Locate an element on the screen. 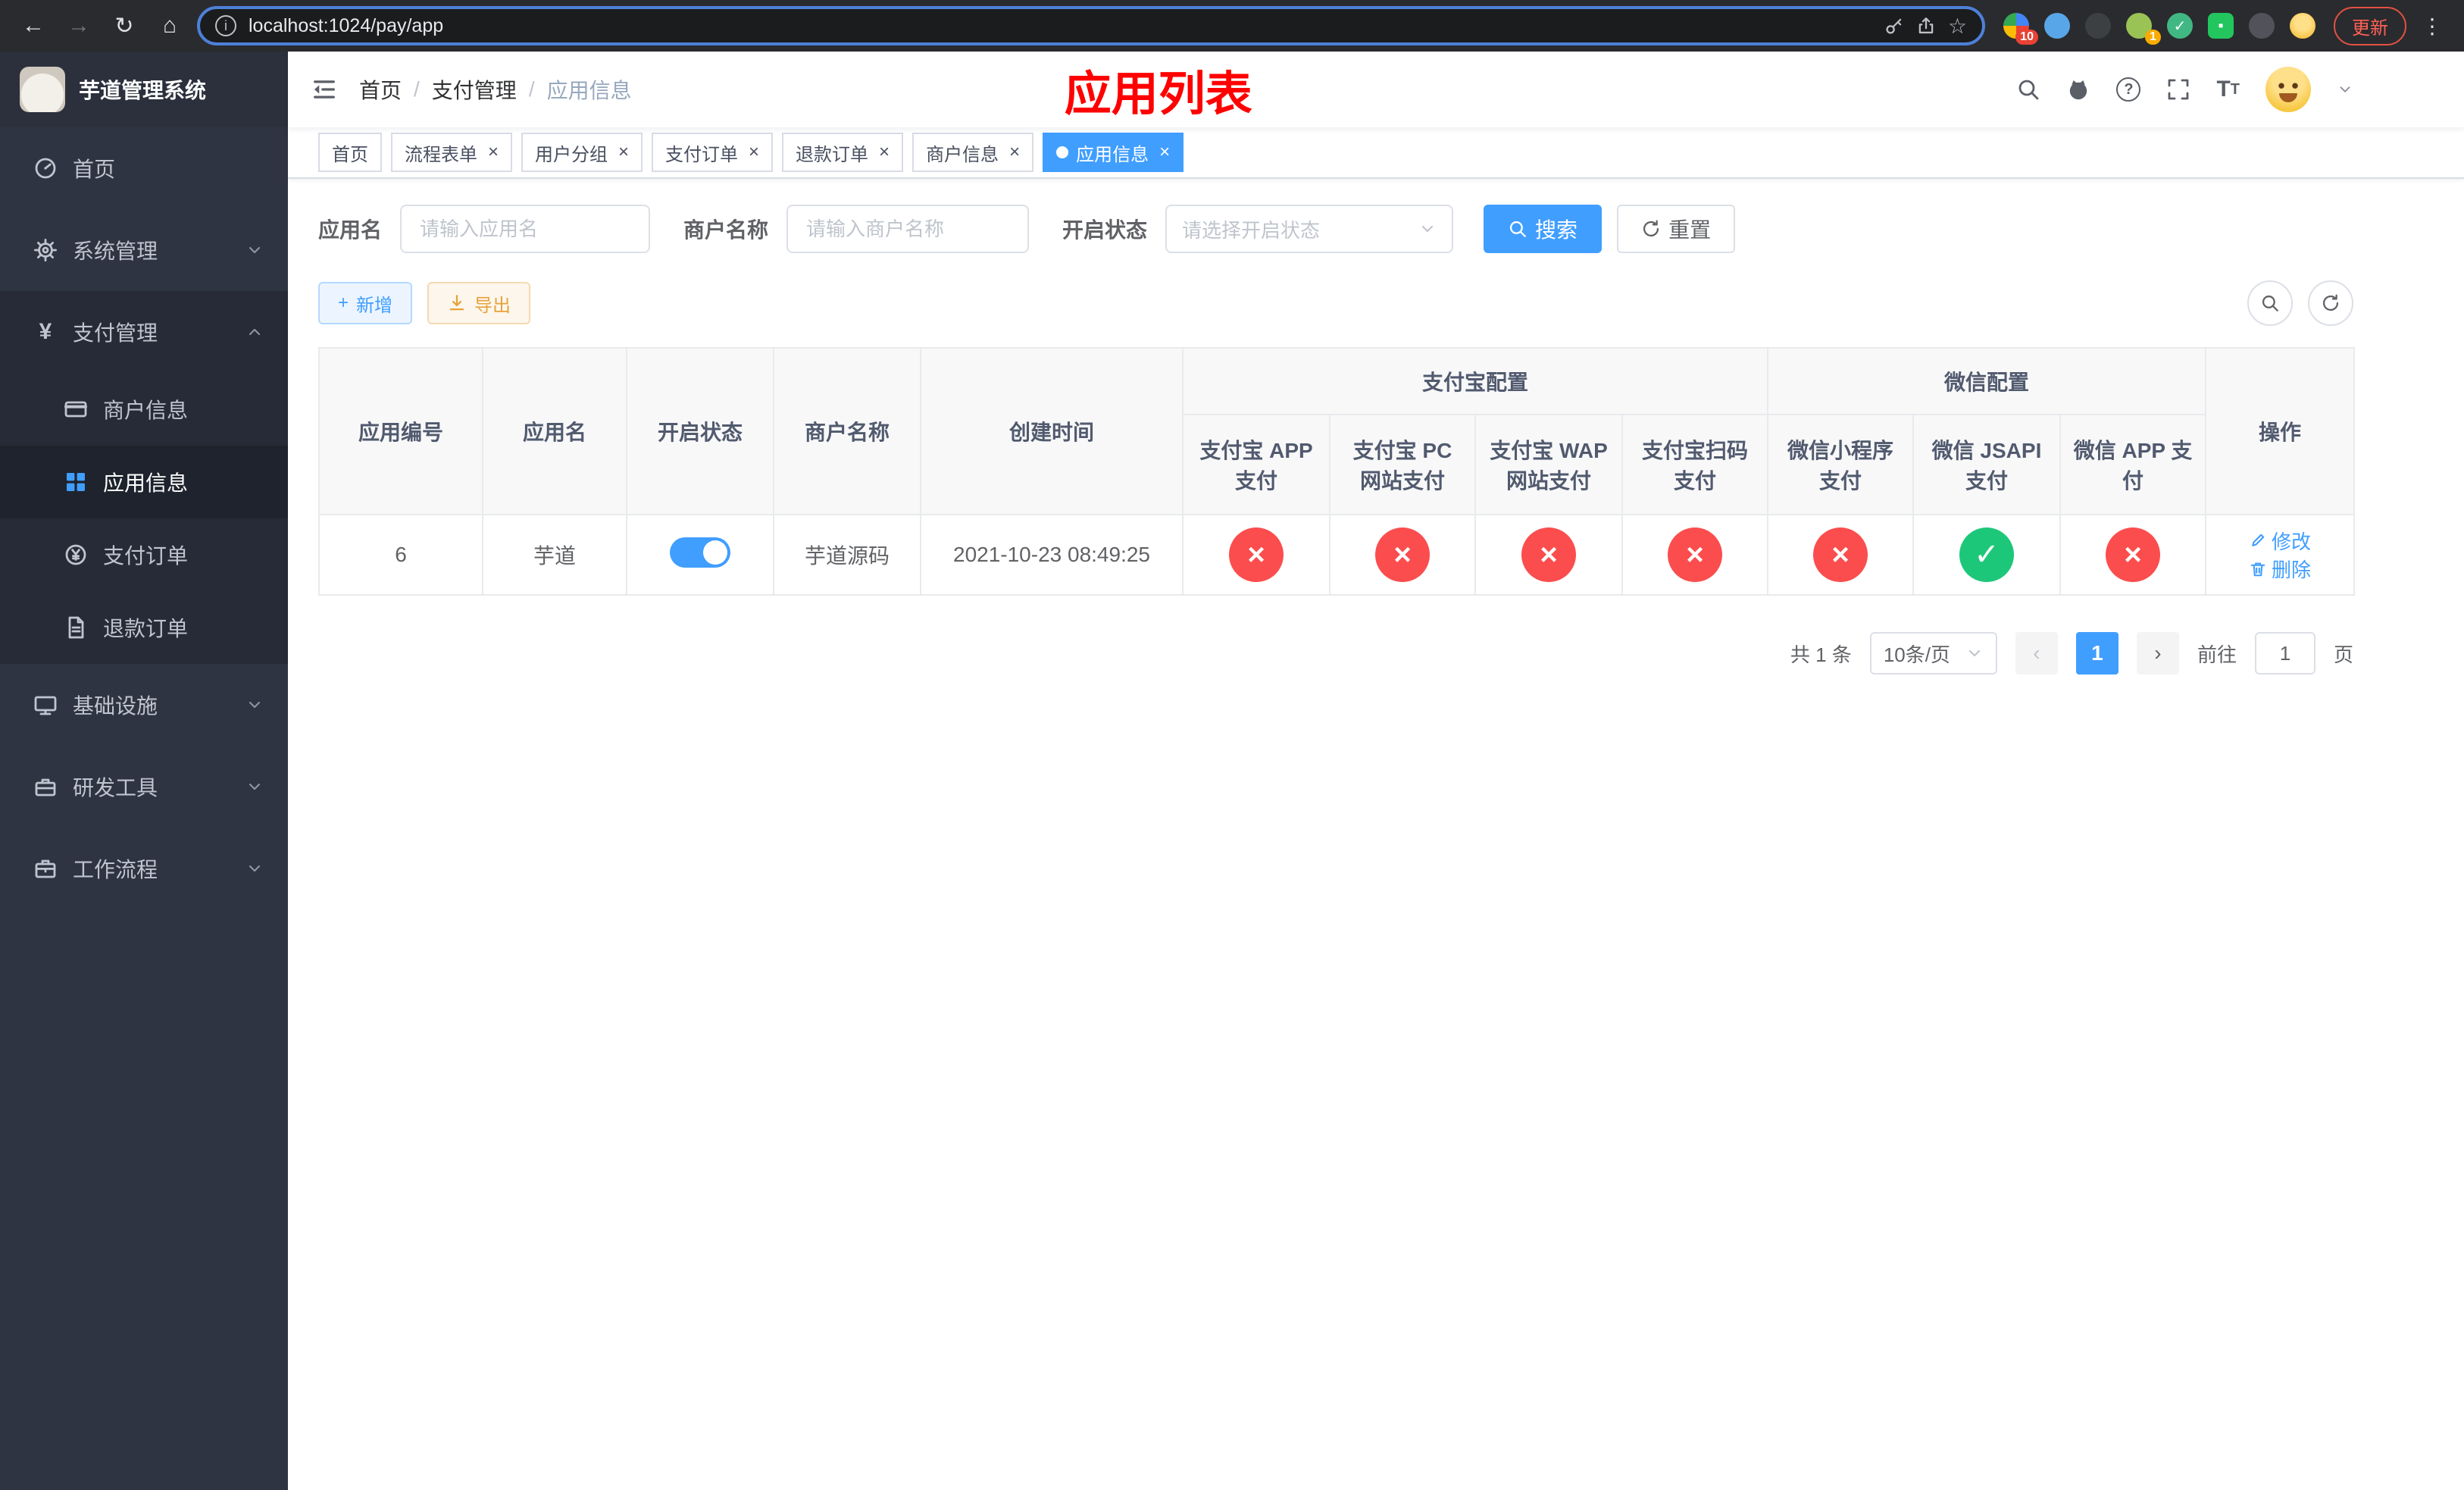 The width and height of the screenshot is (2464, 1490). col-alipay-wap: 支付宝 WAP 网站支付 is located at coordinates (1548, 464).